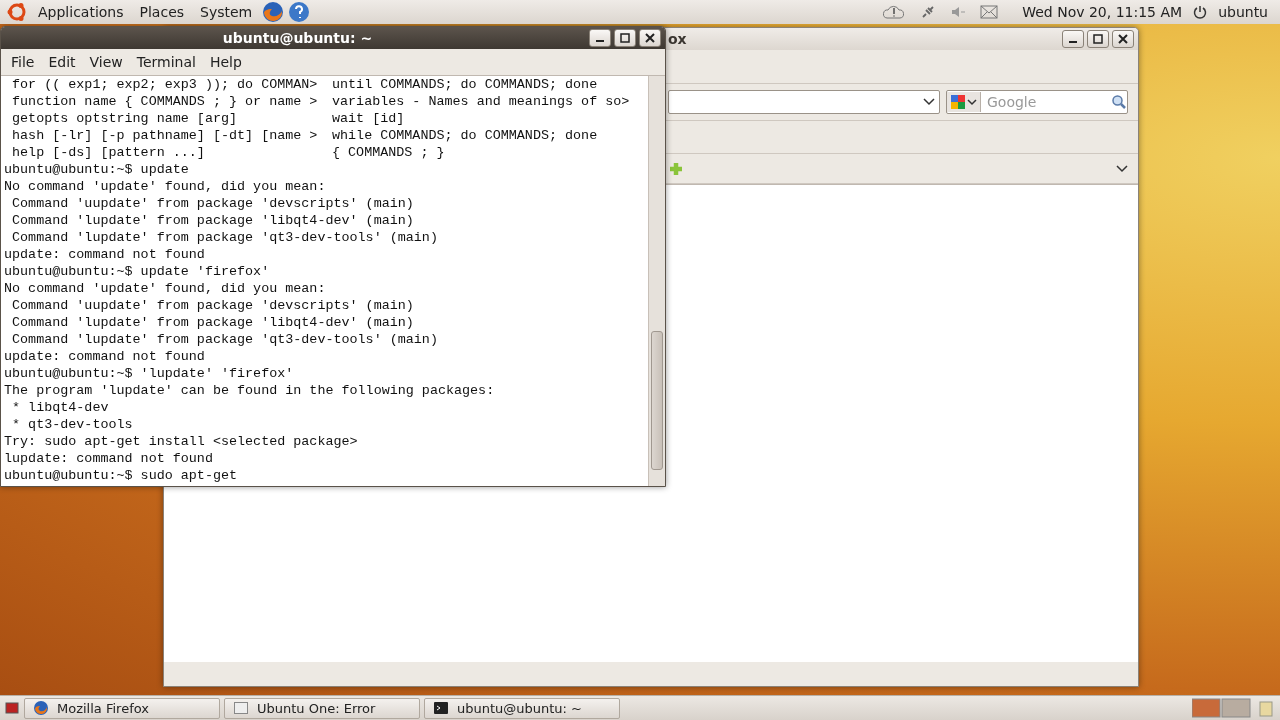 The height and width of the screenshot is (720, 1280). I want to click on terminal-line: ubuntu@ubuntu:~$ update, so click(96, 169).